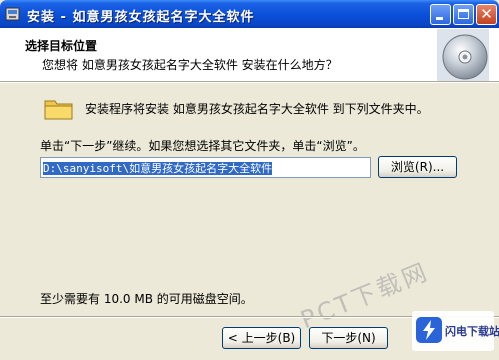 Image resolution: width=499 pixels, height=360 pixels. What do you see at coordinates (158, 168) in the screenshot?
I see `install-path-value: D:\sanyisoft\如意男孩女孩起名字大全软件` at bounding box center [158, 168].